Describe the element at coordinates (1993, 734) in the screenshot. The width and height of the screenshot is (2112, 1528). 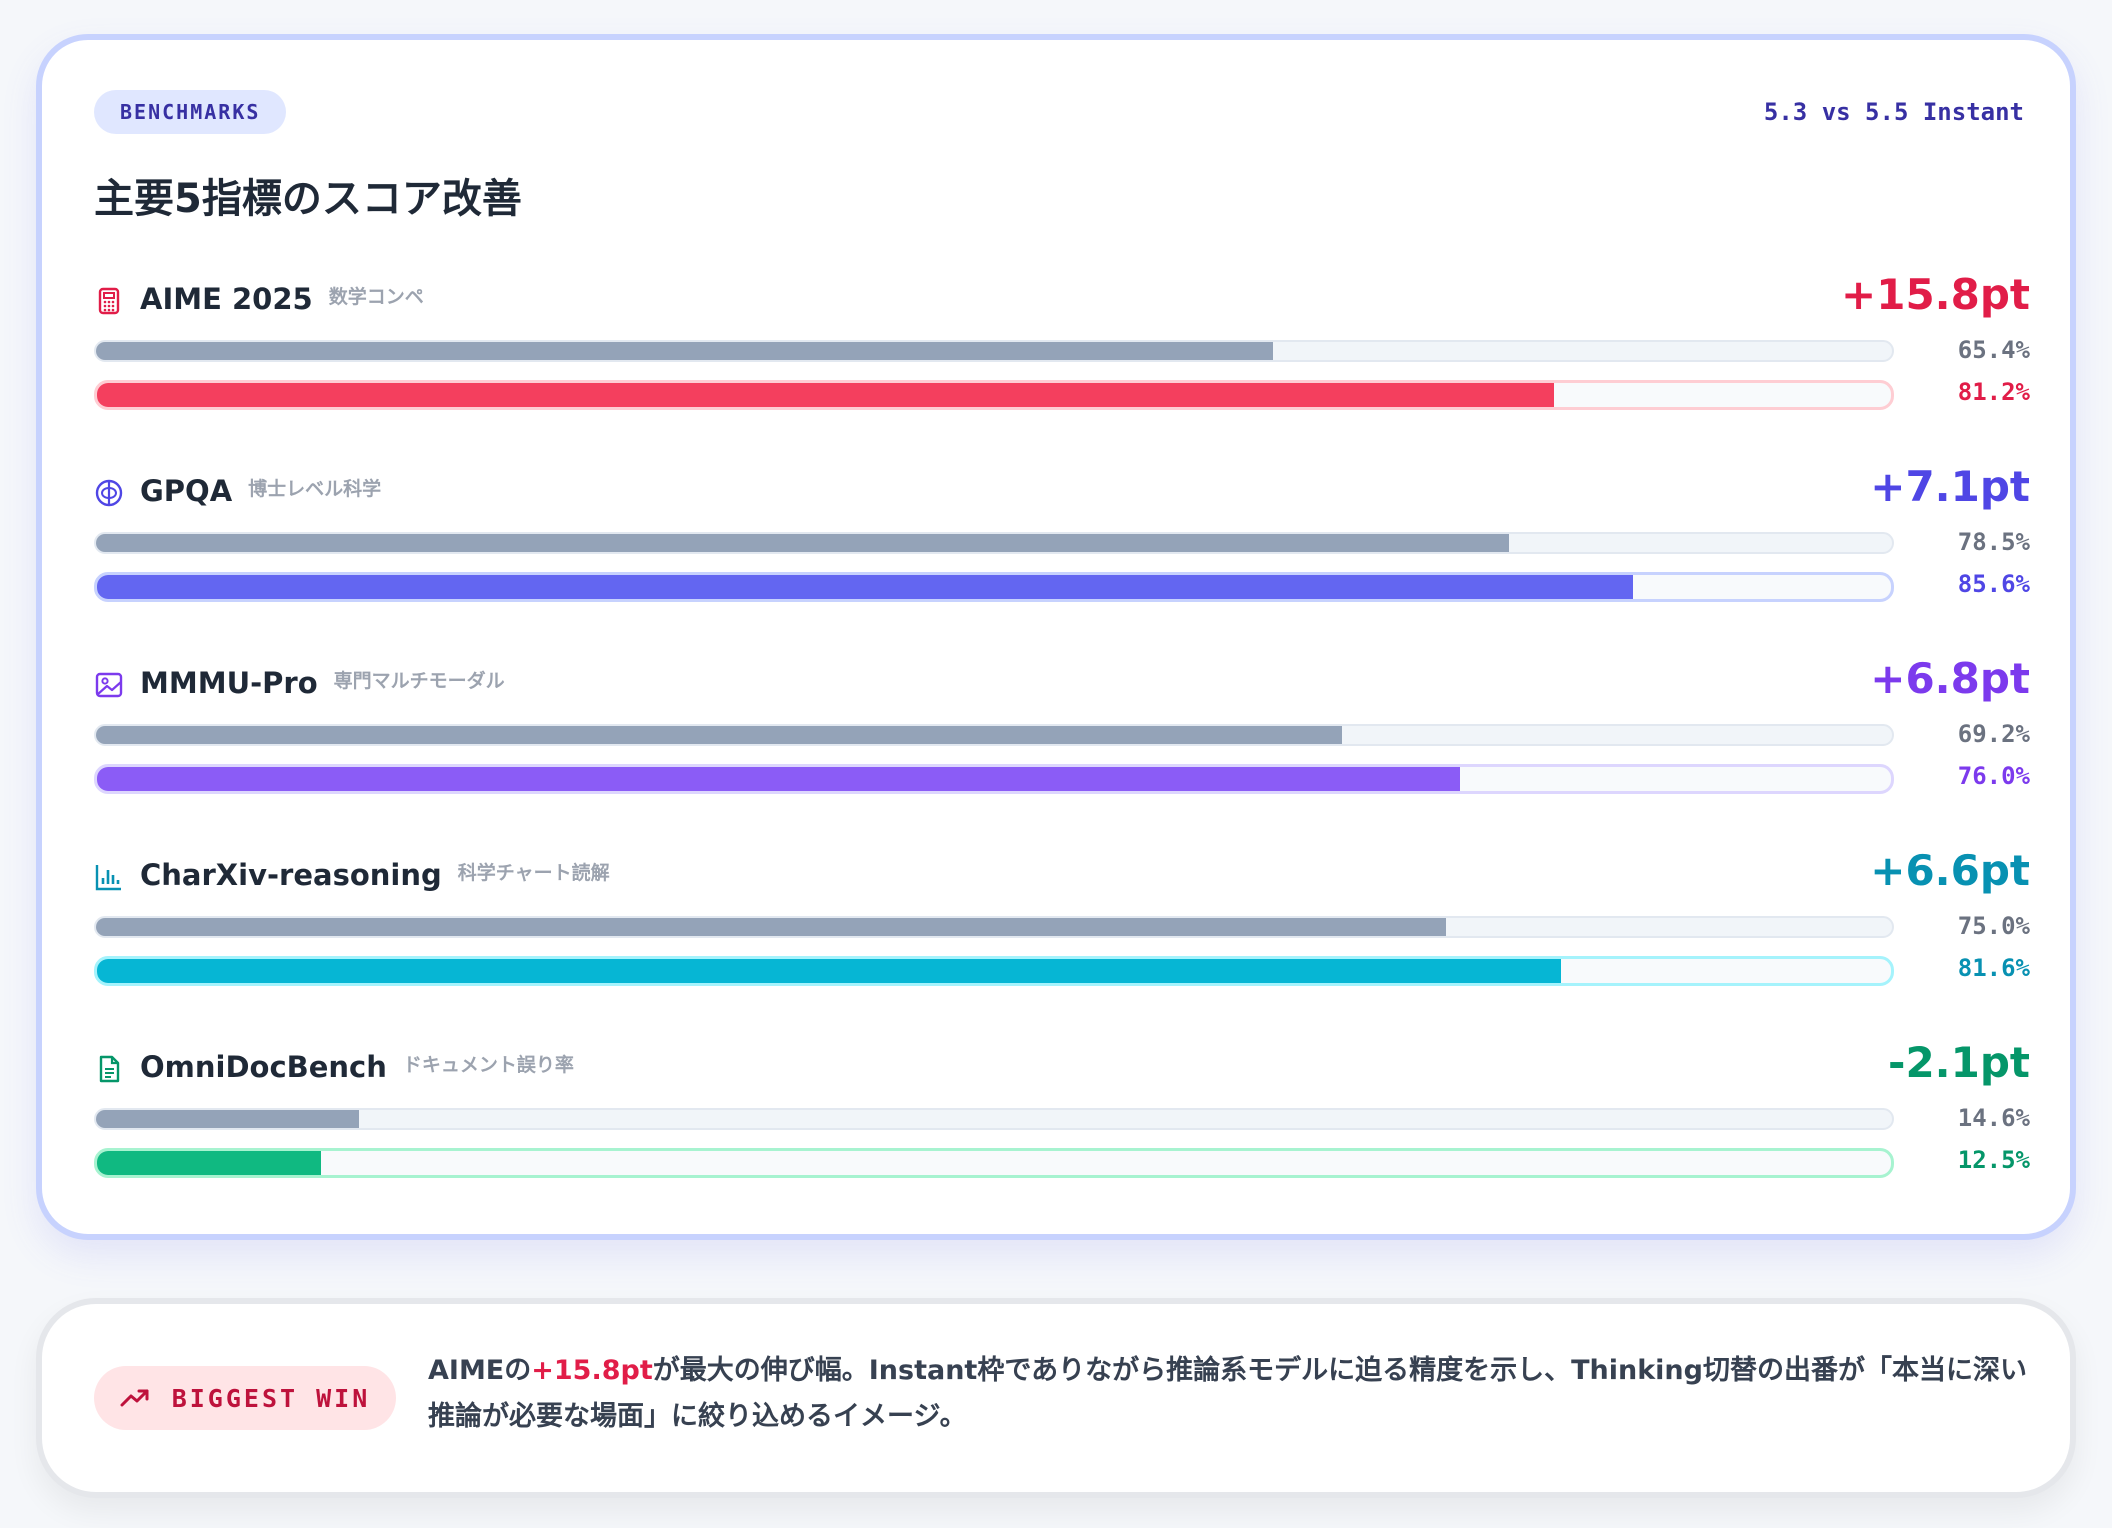
I see `baseline-value: 69.2%` at that location.